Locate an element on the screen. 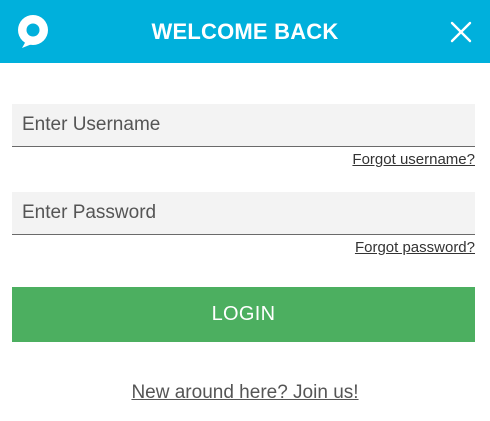 This screenshot has width=490, height=421. password-field-container is located at coordinates (243, 213).